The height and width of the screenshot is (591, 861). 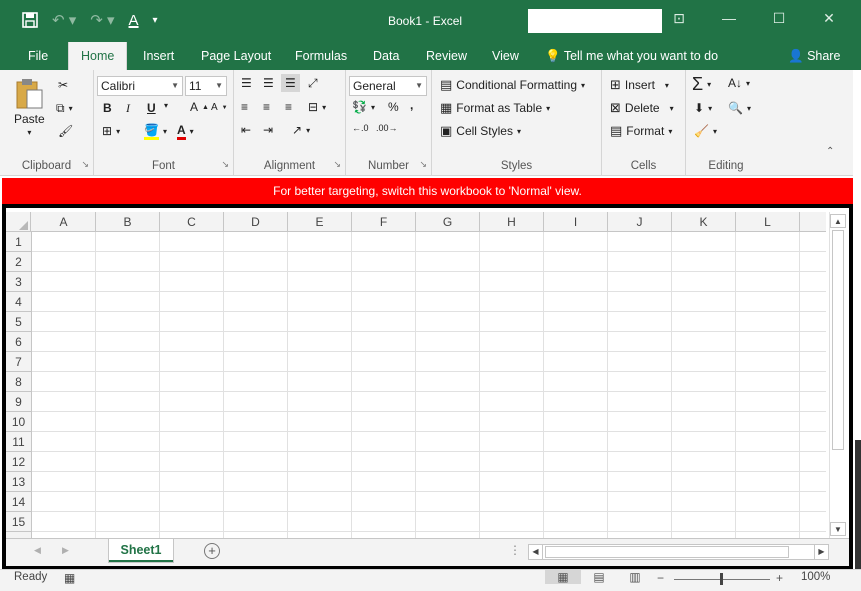 What do you see at coordinates (65, 550) in the screenshot?
I see `next-sheet-icon: ▶` at bounding box center [65, 550].